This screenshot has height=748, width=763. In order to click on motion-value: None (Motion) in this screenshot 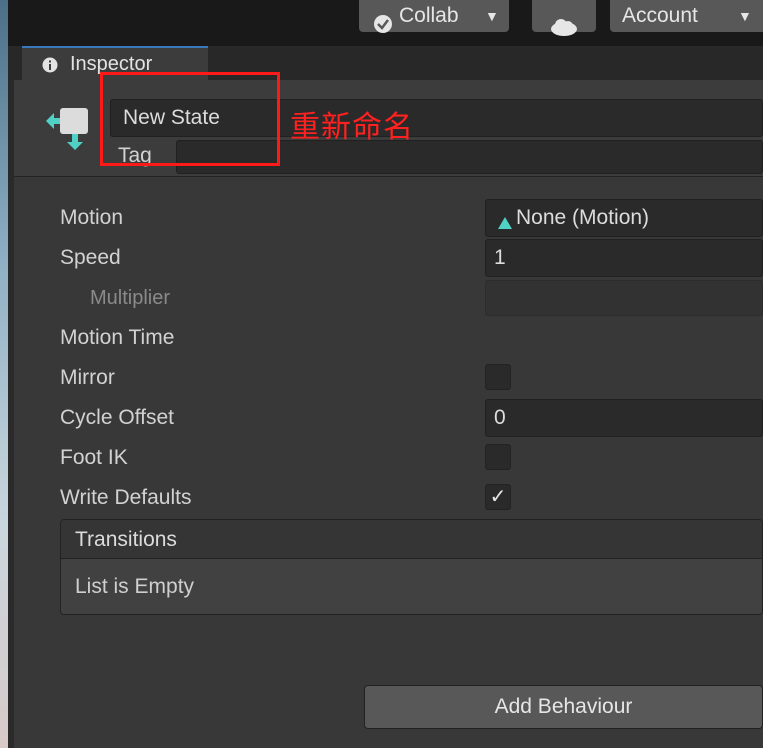, I will do `click(583, 217)`.